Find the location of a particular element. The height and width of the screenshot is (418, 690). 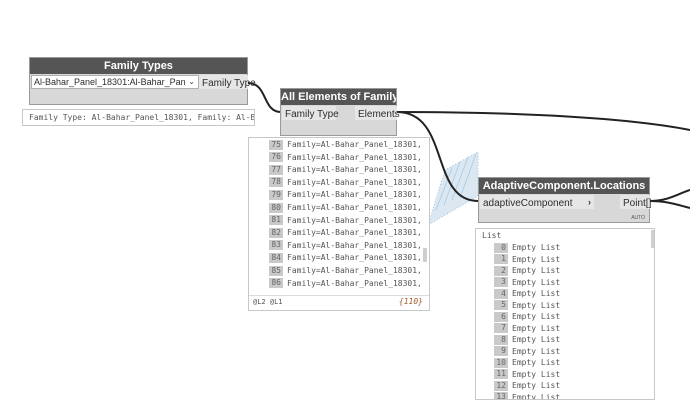

lacing-label: AUTO is located at coordinates (638, 218).